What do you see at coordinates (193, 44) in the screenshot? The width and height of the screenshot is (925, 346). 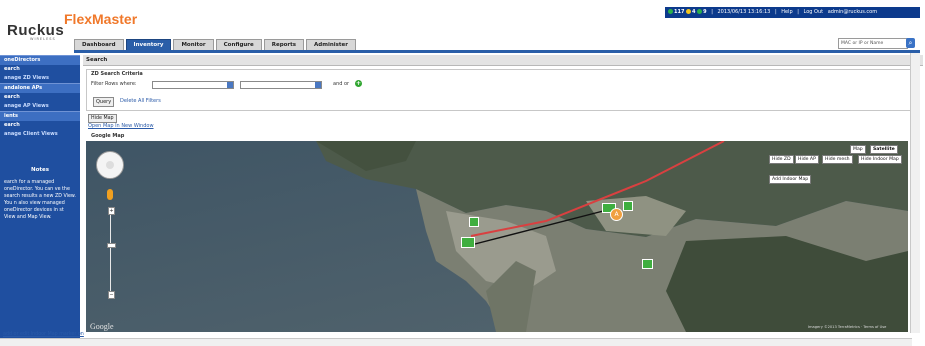 I see `tab-monitor: Monitor` at bounding box center [193, 44].